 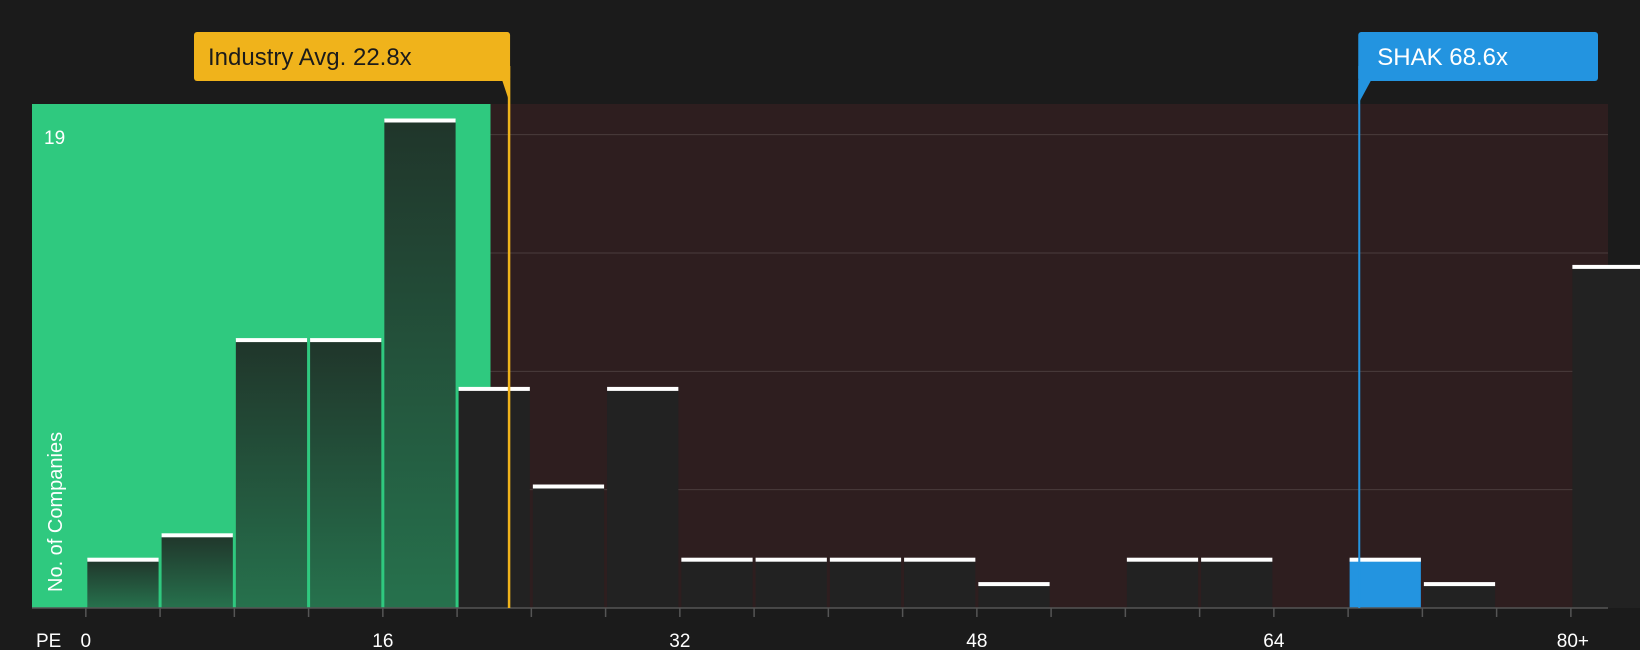 What do you see at coordinates (86, 640) in the screenshot?
I see `x-tick-label: 0` at bounding box center [86, 640].